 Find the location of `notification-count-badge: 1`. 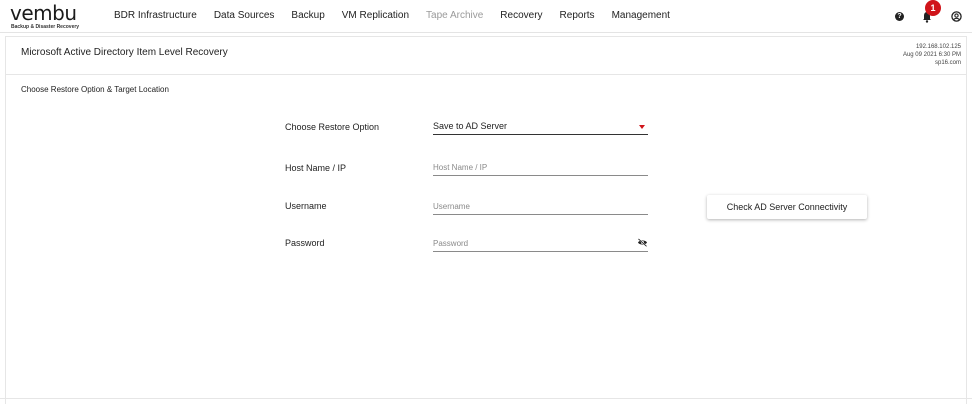

notification-count-badge: 1 is located at coordinates (933, 8).